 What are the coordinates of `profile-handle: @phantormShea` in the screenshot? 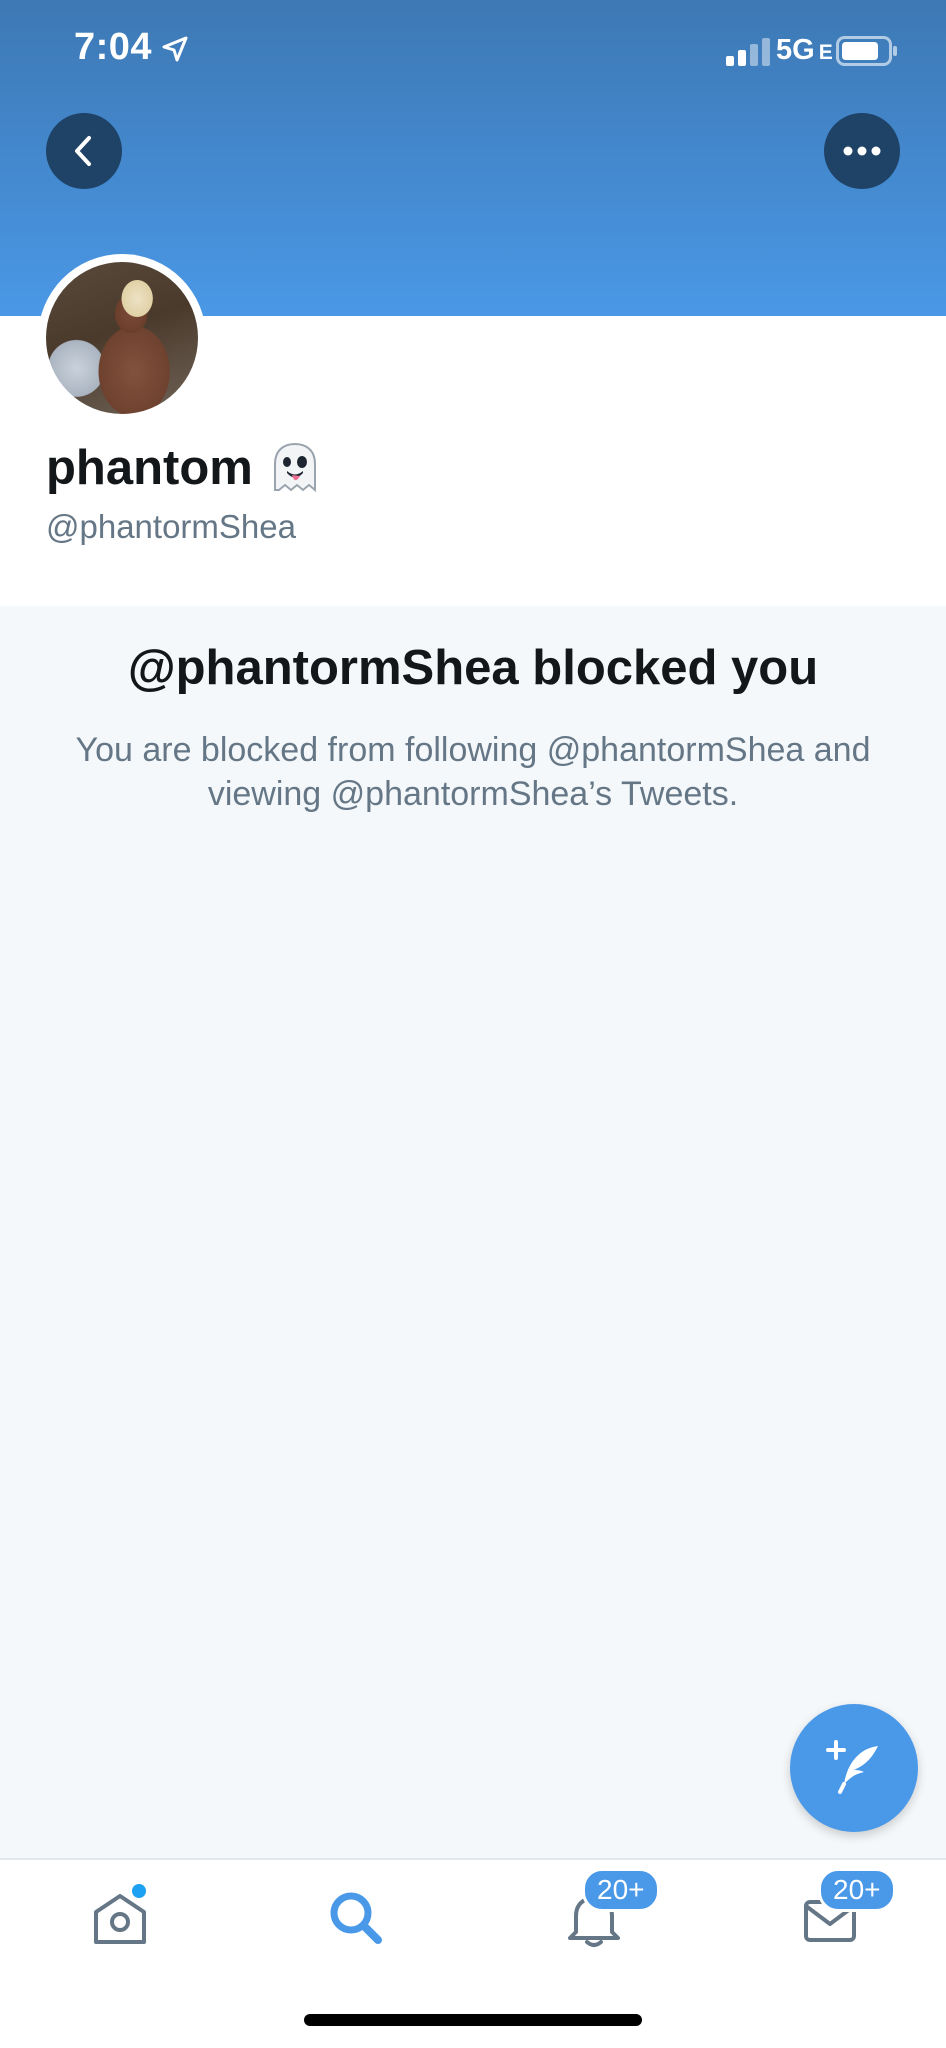 It's located at (171, 526).